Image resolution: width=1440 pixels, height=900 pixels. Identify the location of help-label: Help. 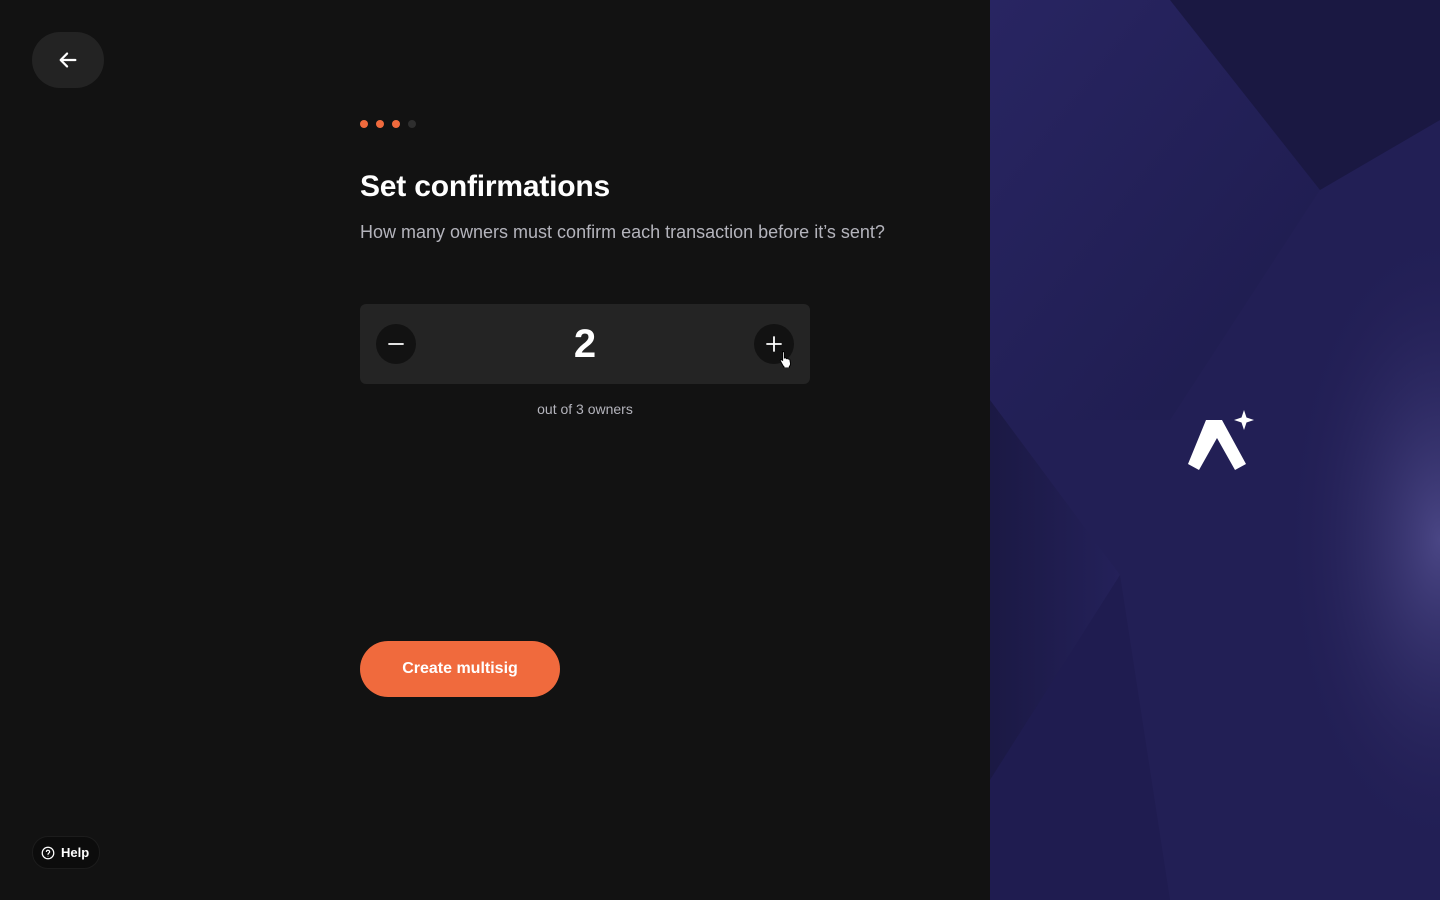
(75, 852).